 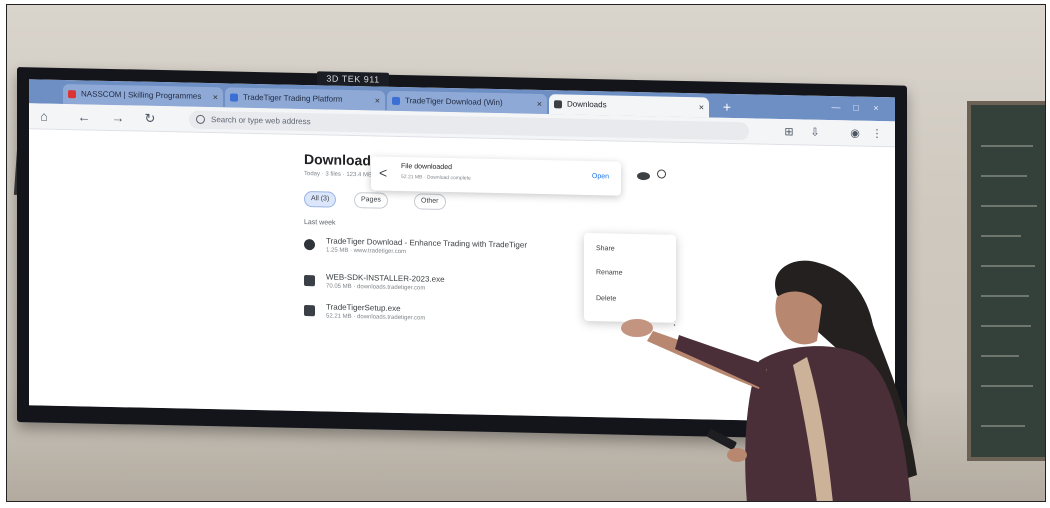 I want to click on extensions-icon: ⊞, so click(x=789, y=132).